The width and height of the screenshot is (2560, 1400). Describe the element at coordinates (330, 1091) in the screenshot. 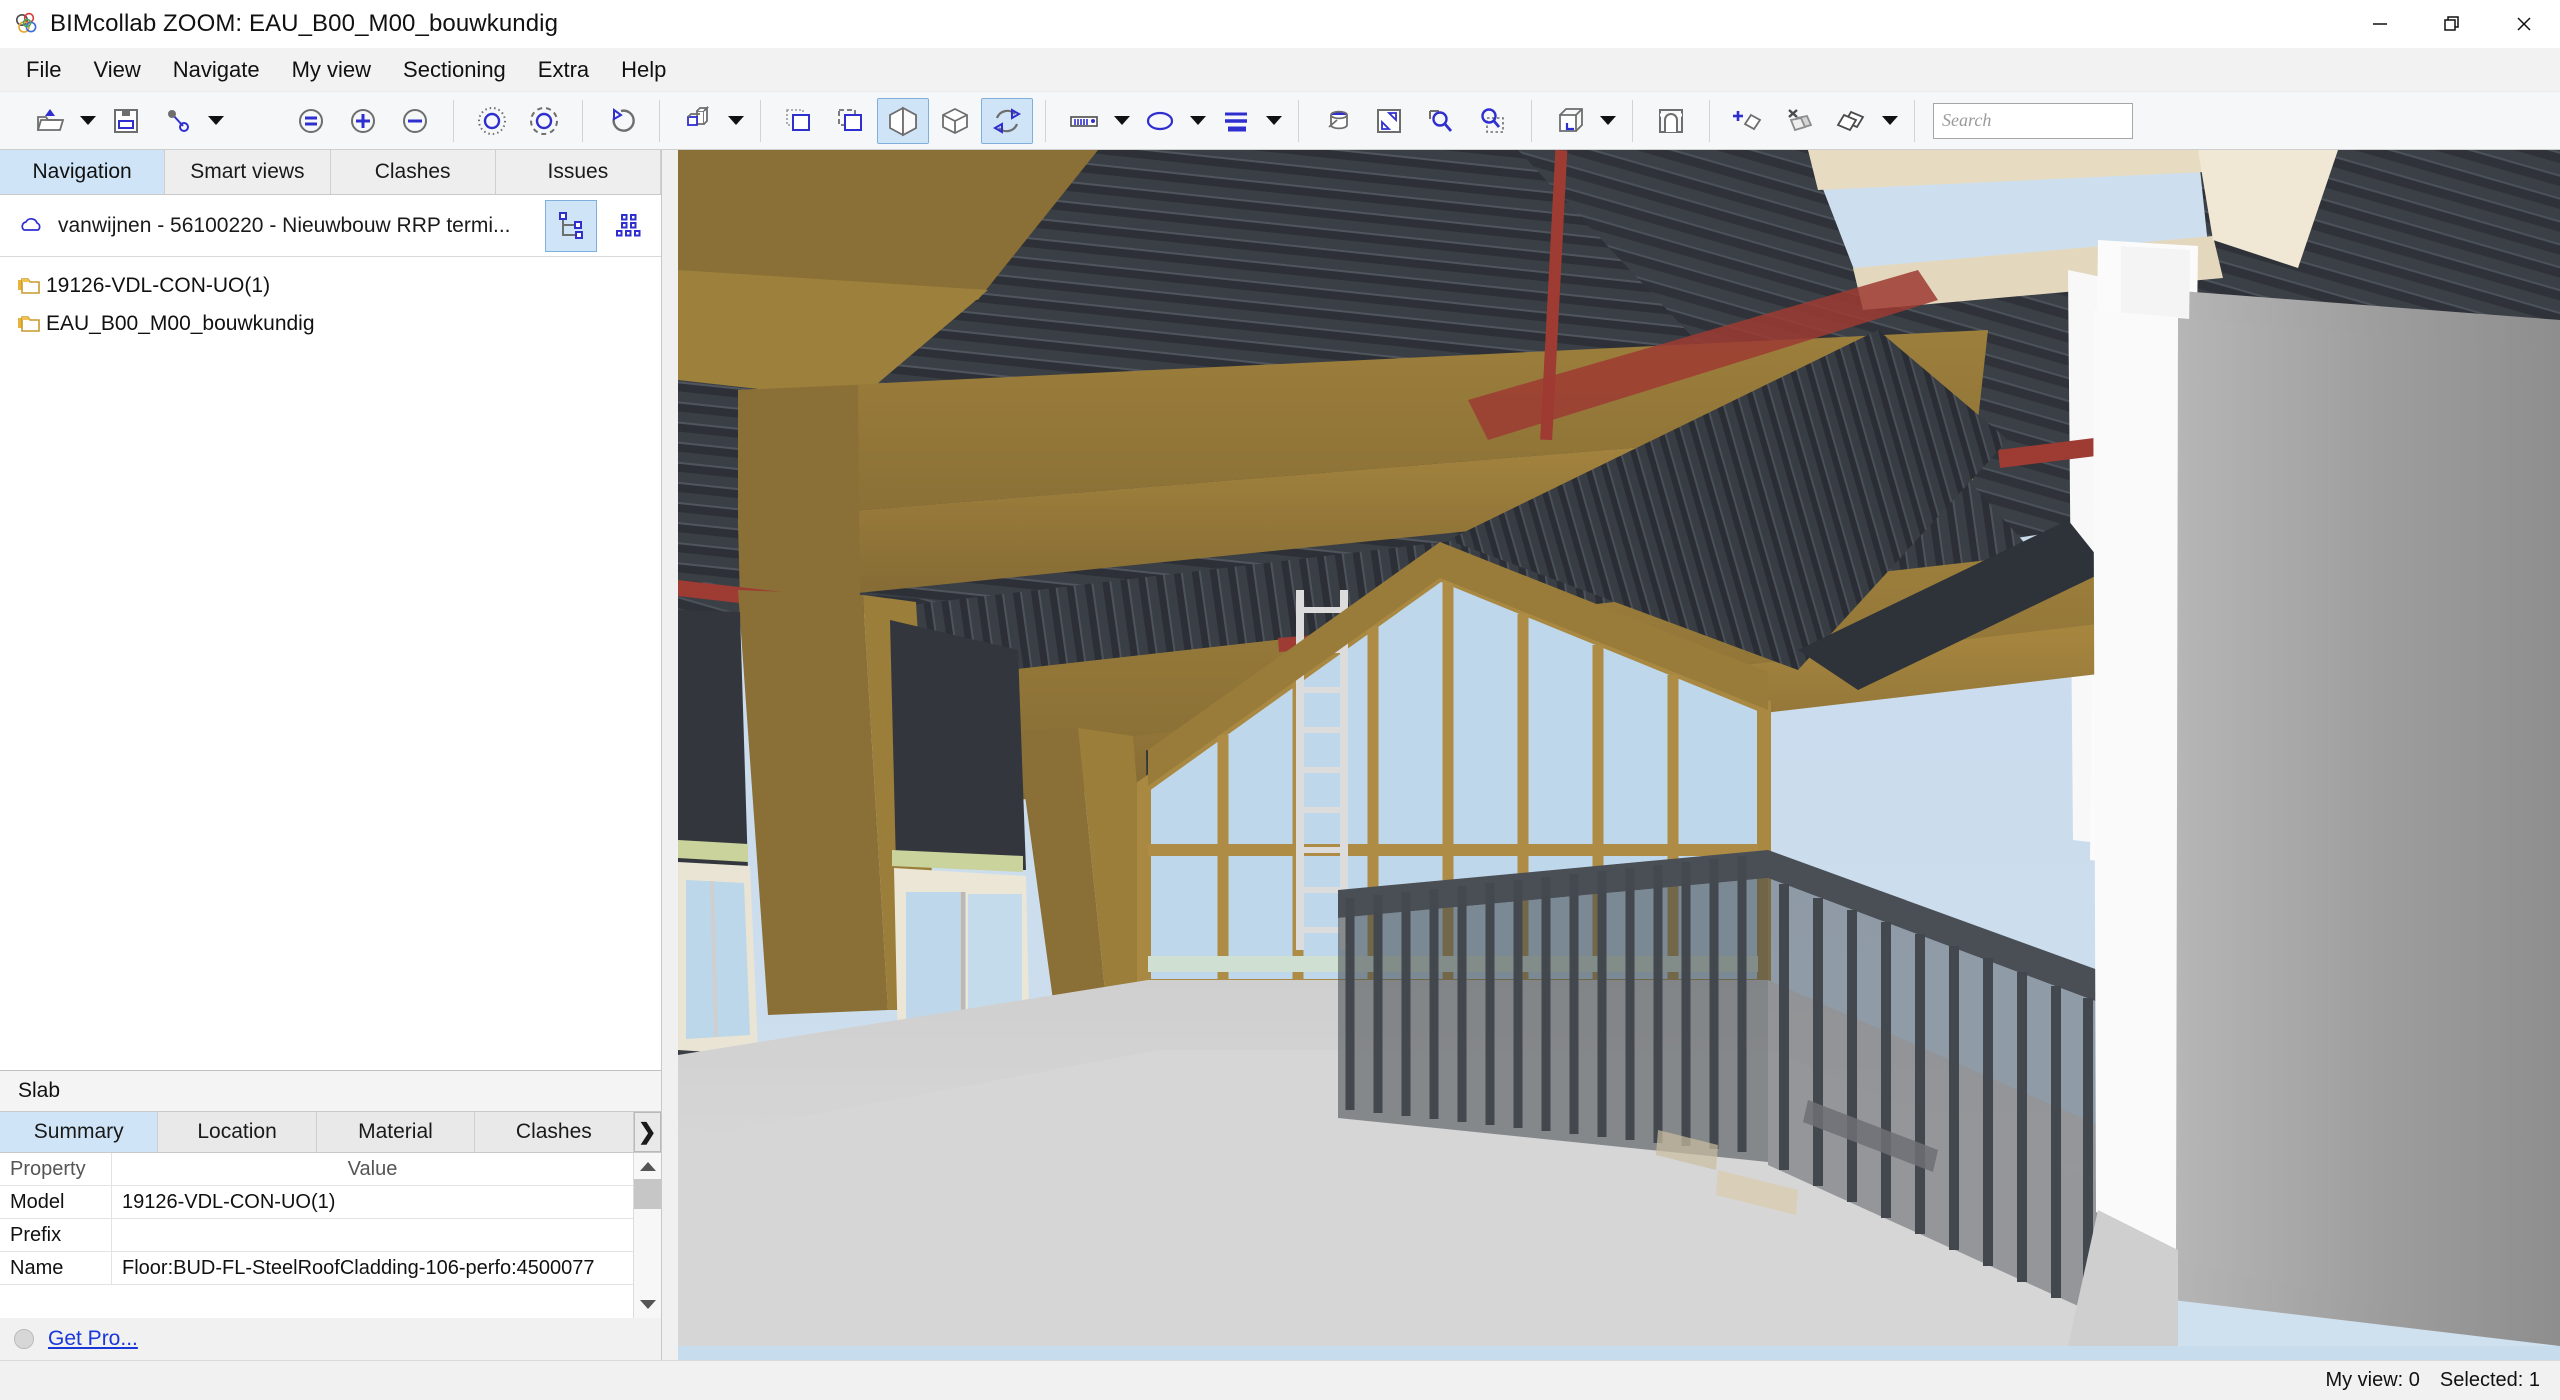

I see `property-panel-title: Slab` at that location.